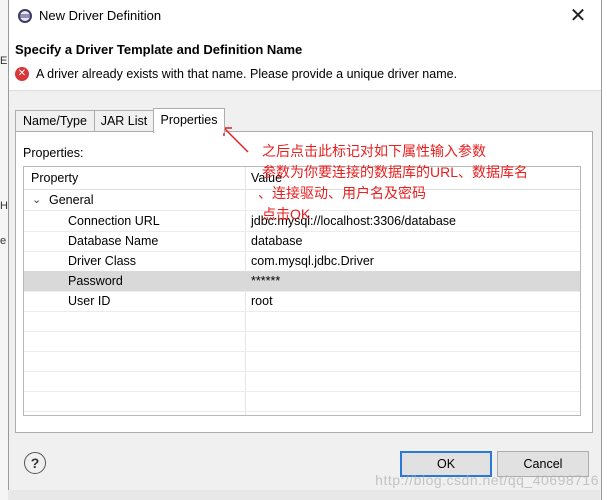 This screenshot has height=500, width=607. What do you see at coordinates (36, 199) in the screenshot?
I see `chevron-down-icon: ⌄` at bounding box center [36, 199].